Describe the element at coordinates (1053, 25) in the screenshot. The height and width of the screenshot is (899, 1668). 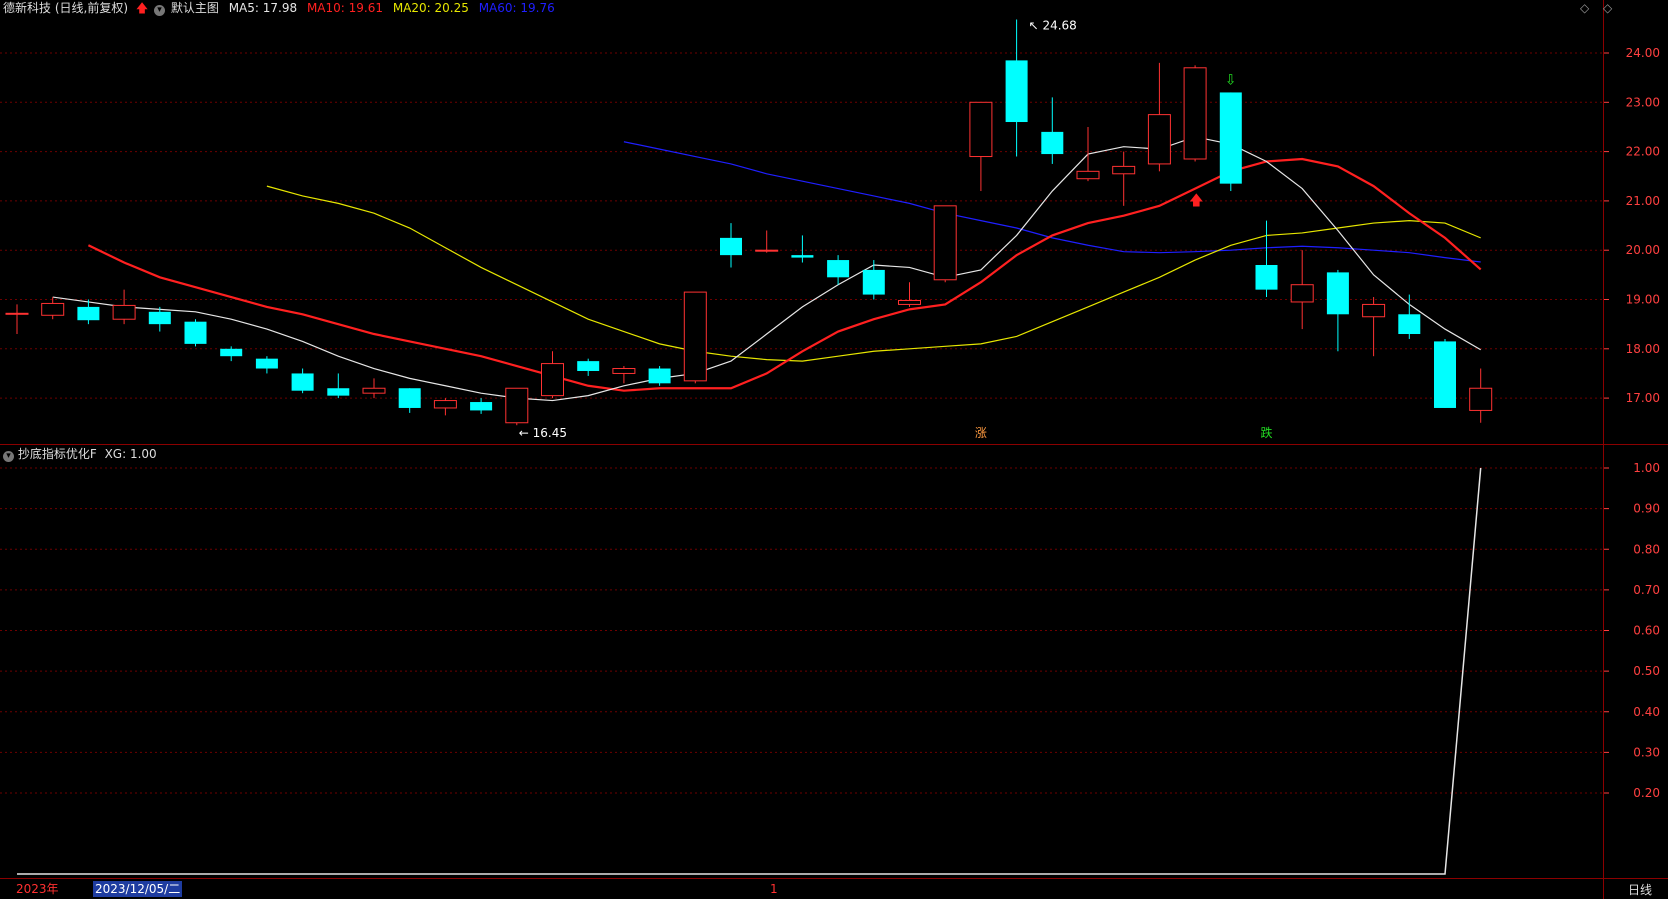
I see `high-price-marker: ↖ 24.68` at that location.